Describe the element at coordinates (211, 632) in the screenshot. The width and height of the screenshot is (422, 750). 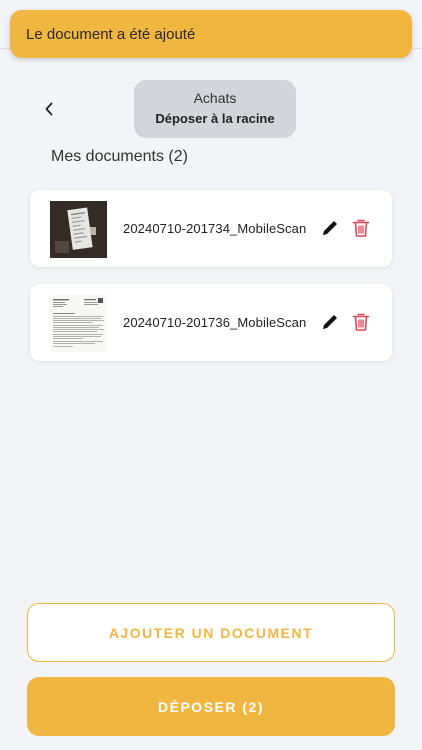
I see `add-document-button: AJOUTER UN DOCUMENT` at that location.